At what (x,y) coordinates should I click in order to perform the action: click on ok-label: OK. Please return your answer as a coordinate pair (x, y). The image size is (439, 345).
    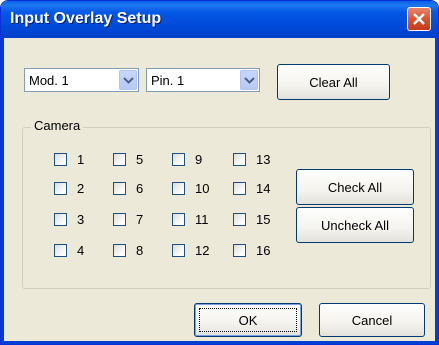
    Looking at the image, I should click on (248, 320).